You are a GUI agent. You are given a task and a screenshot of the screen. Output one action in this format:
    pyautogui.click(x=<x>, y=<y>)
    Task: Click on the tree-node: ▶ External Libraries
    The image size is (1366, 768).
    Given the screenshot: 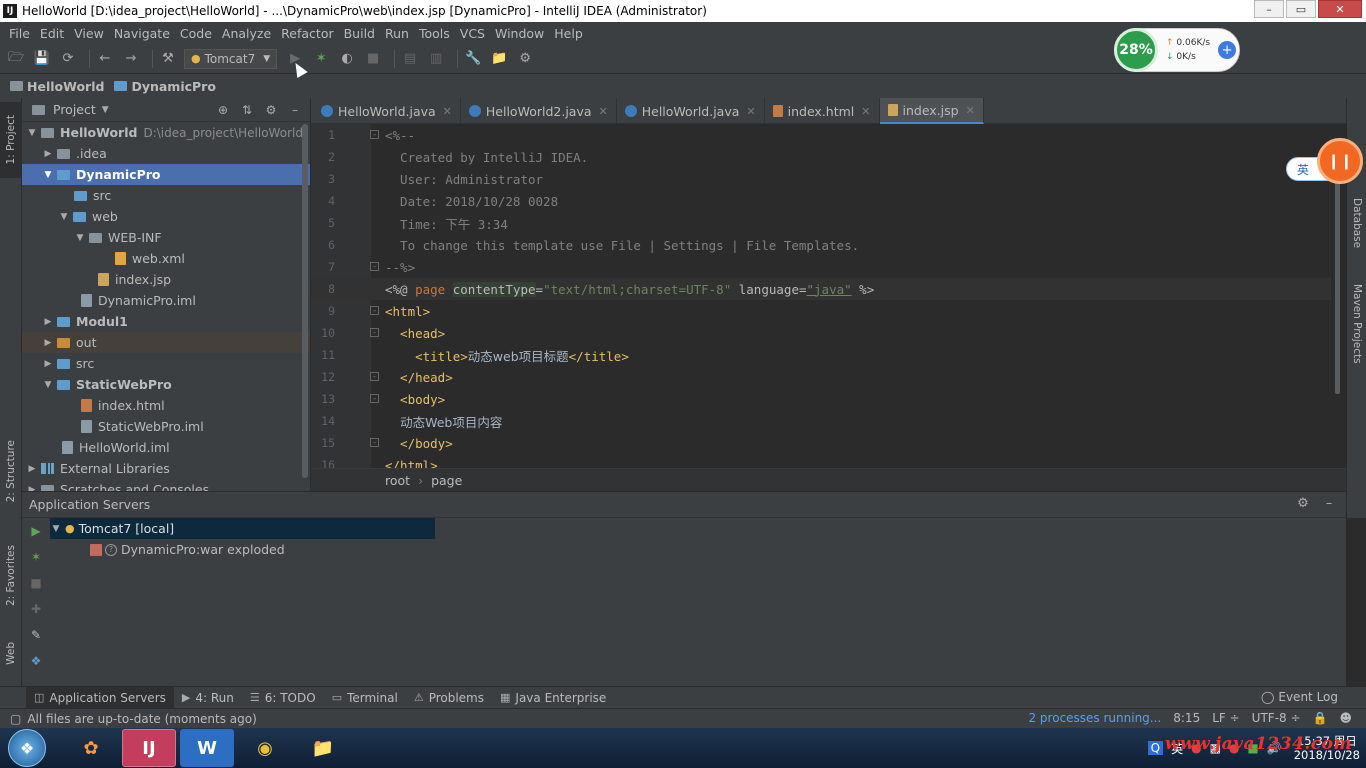 What is the action you would take?
    pyautogui.click(x=166, y=468)
    